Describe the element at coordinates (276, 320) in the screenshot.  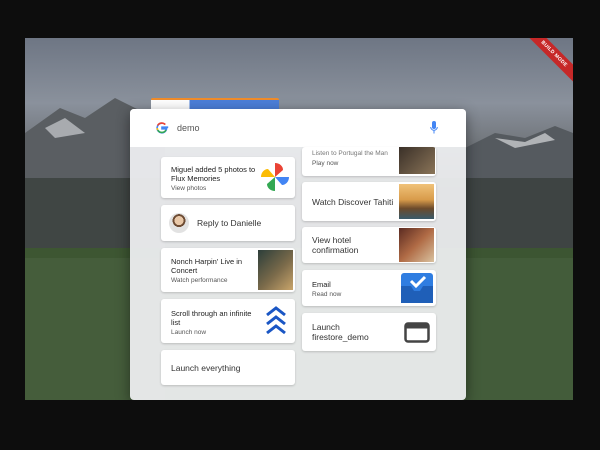
I see `chevrons-up-icon` at that location.